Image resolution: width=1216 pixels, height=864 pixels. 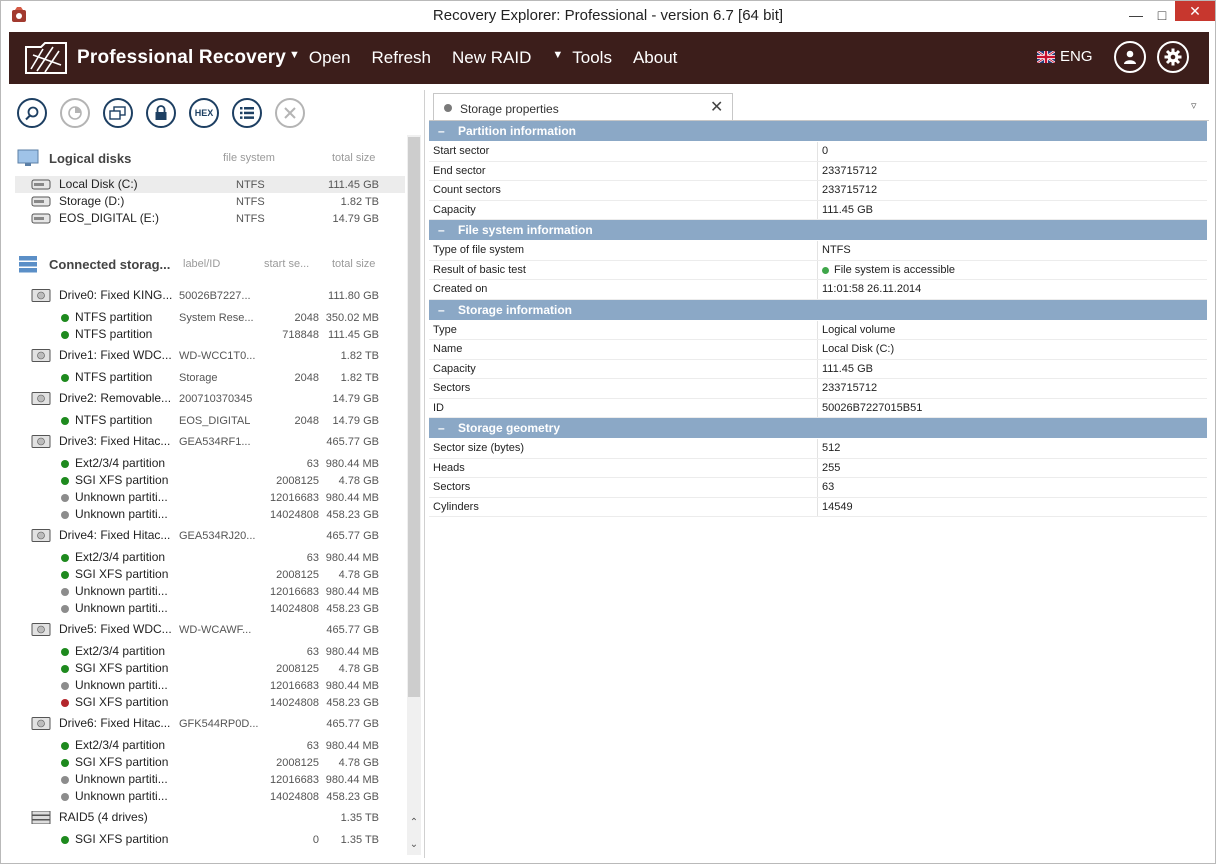 What do you see at coordinates (210, 184) in the screenshot?
I see `logical-disk-row: Local Disk (C:) NTFS 111.45 GB` at bounding box center [210, 184].